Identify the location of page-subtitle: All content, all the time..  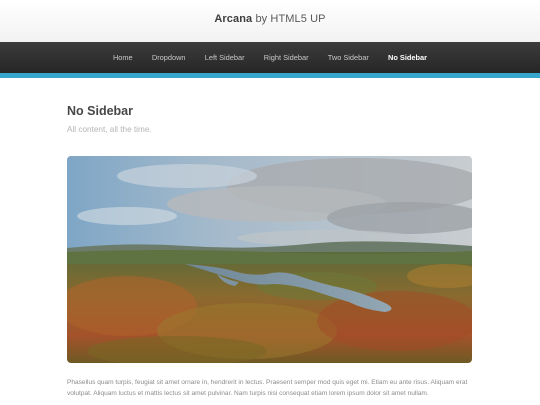
(109, 129).